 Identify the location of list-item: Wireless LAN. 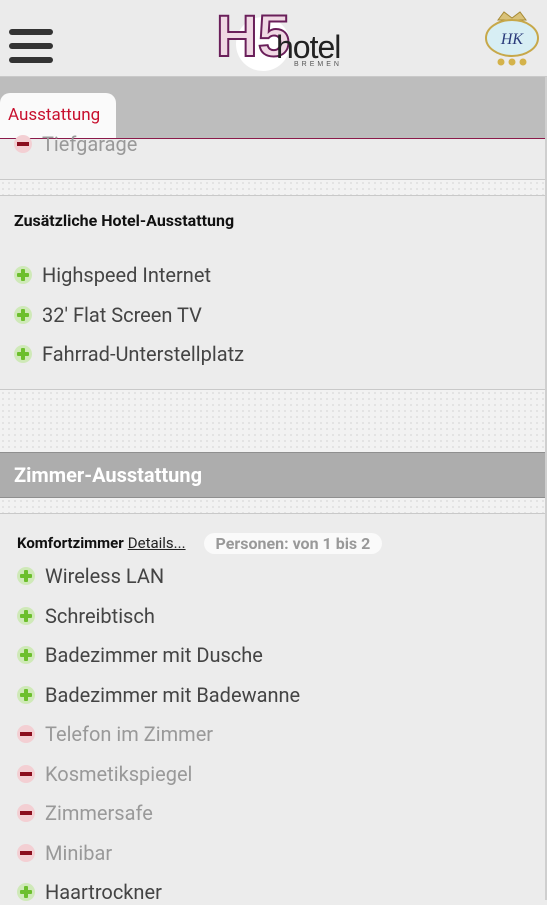
(90, 576).